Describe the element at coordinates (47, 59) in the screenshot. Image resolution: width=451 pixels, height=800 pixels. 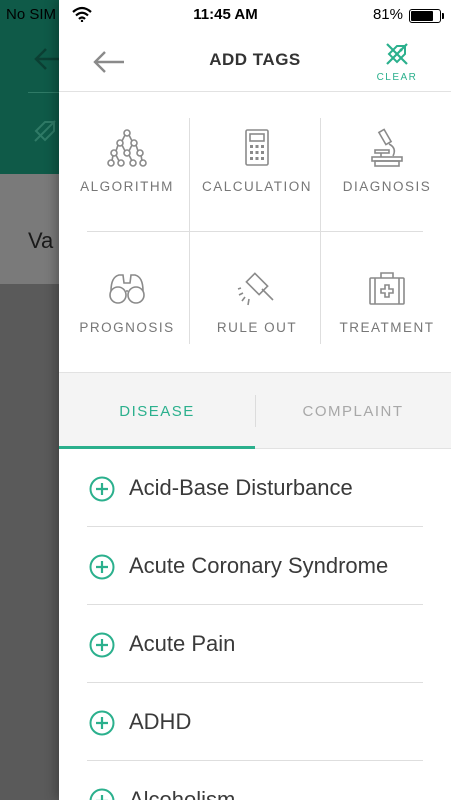
I see `background-back-icon` at that location.